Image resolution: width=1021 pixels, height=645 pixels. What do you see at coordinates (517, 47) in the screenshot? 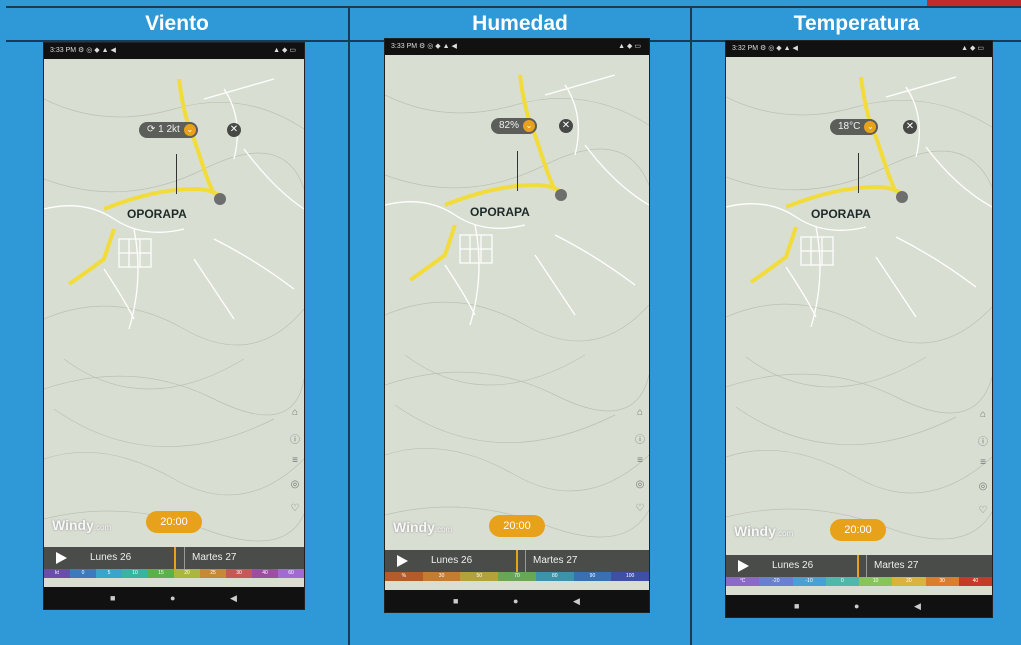
I see `status-bar: 3:33 PM ⚙ ◎ ◆ ▲ ◀ ▲ ◆ ▭` at bounding box center [517, 47].